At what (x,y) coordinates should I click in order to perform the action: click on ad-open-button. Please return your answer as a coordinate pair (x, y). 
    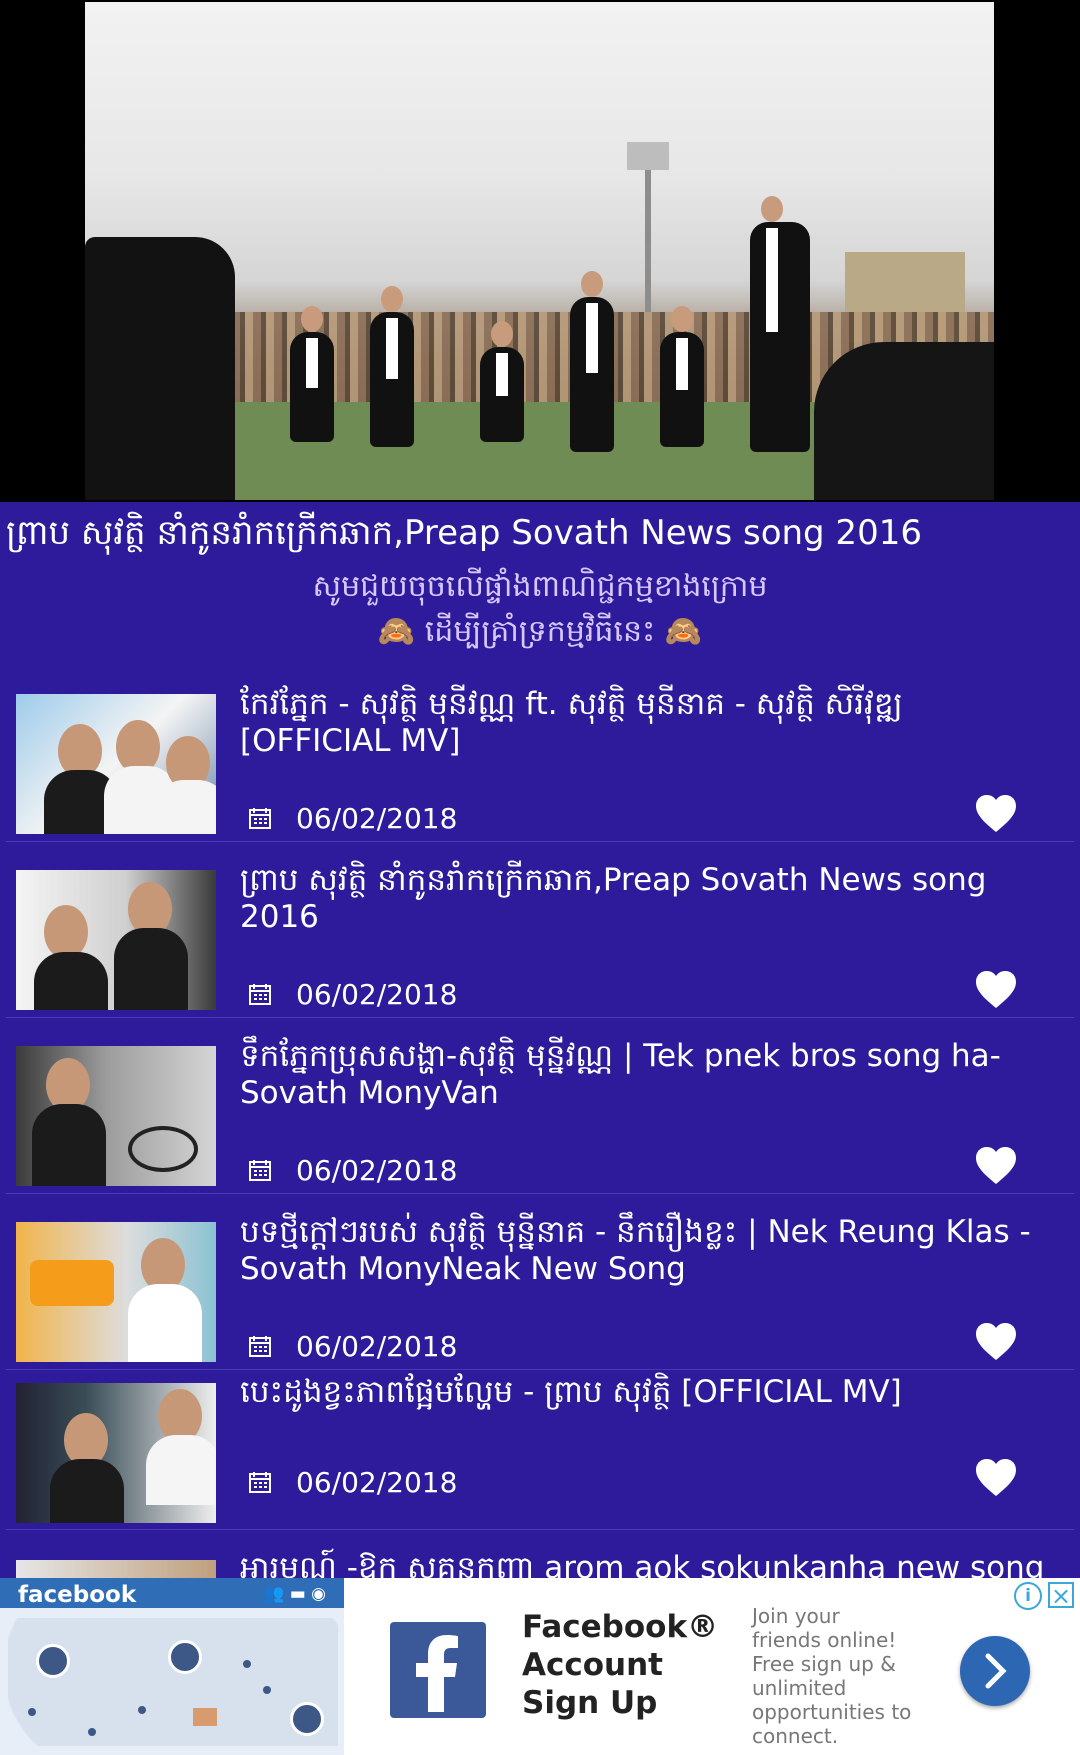
    Looking at the image, I should click on (995, 1671).